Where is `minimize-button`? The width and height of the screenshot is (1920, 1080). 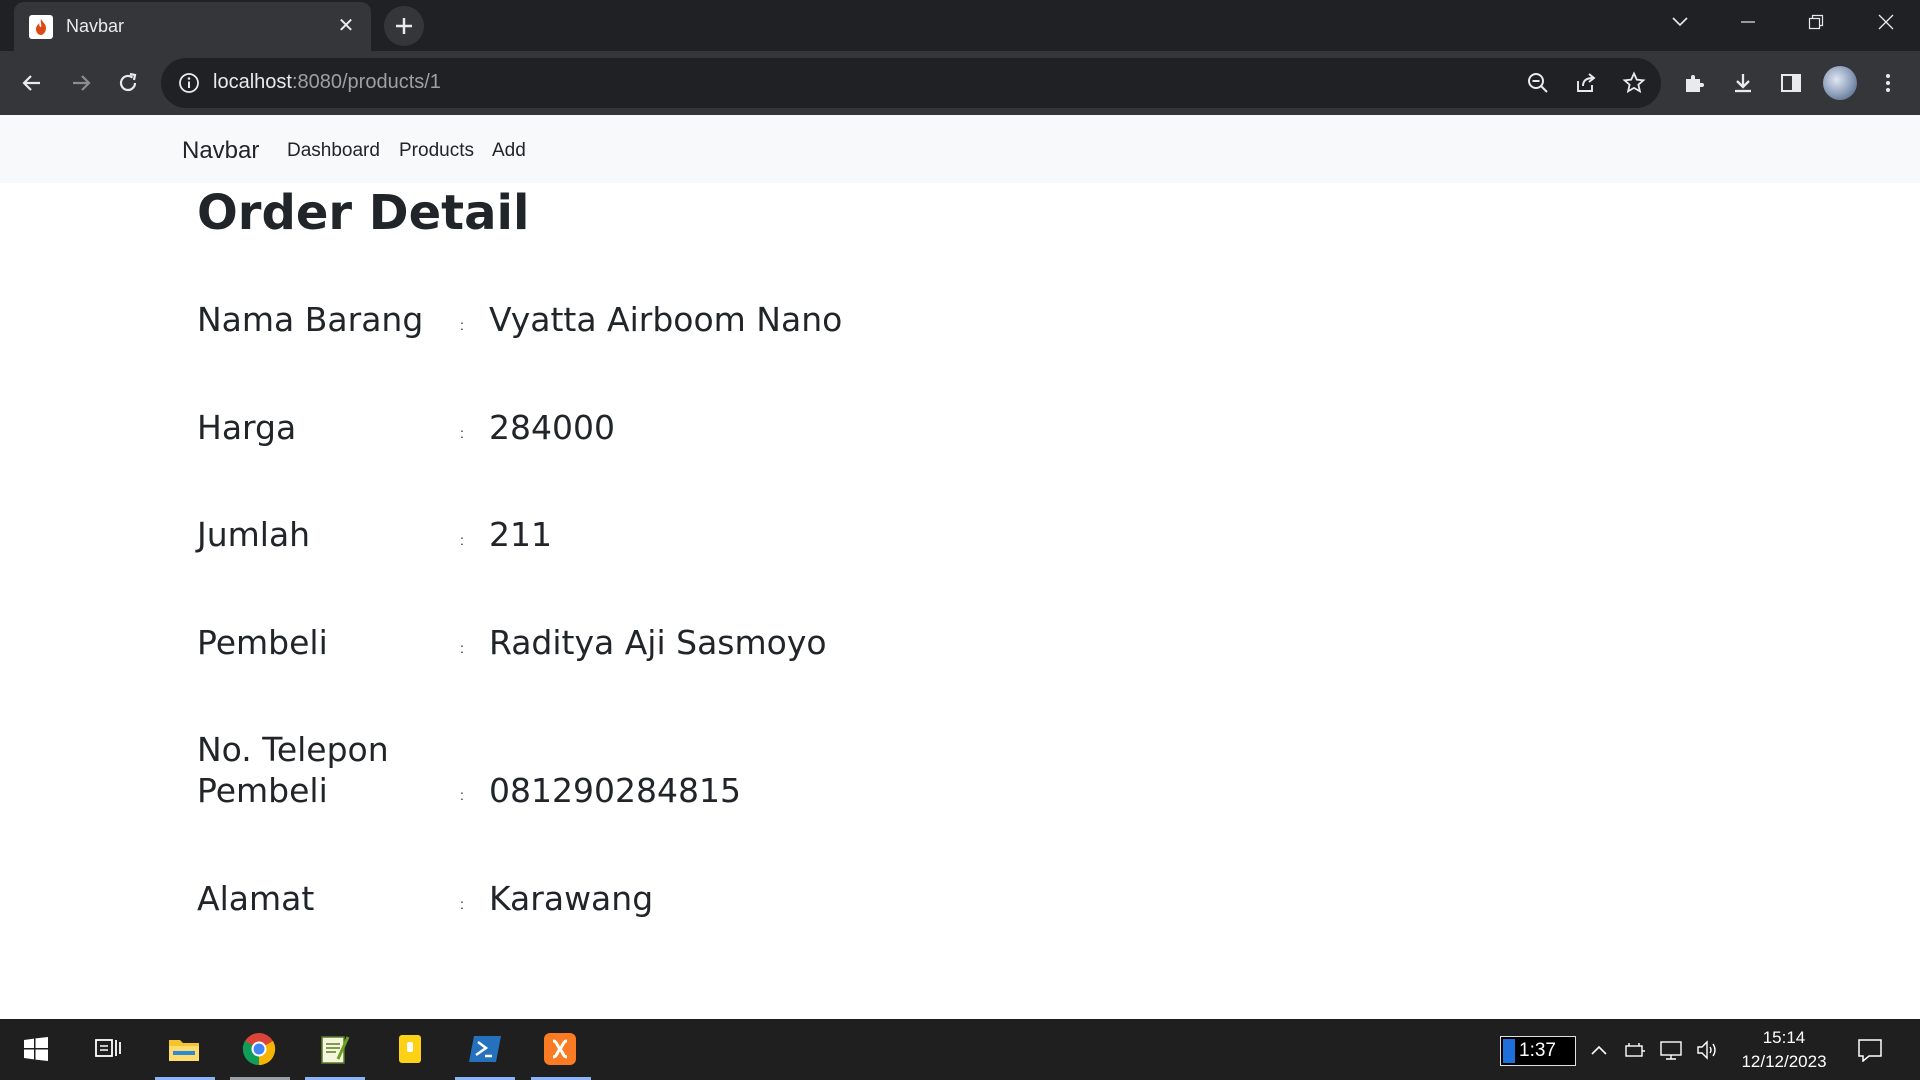 minimize-button is located at coordinates (1748, 22).